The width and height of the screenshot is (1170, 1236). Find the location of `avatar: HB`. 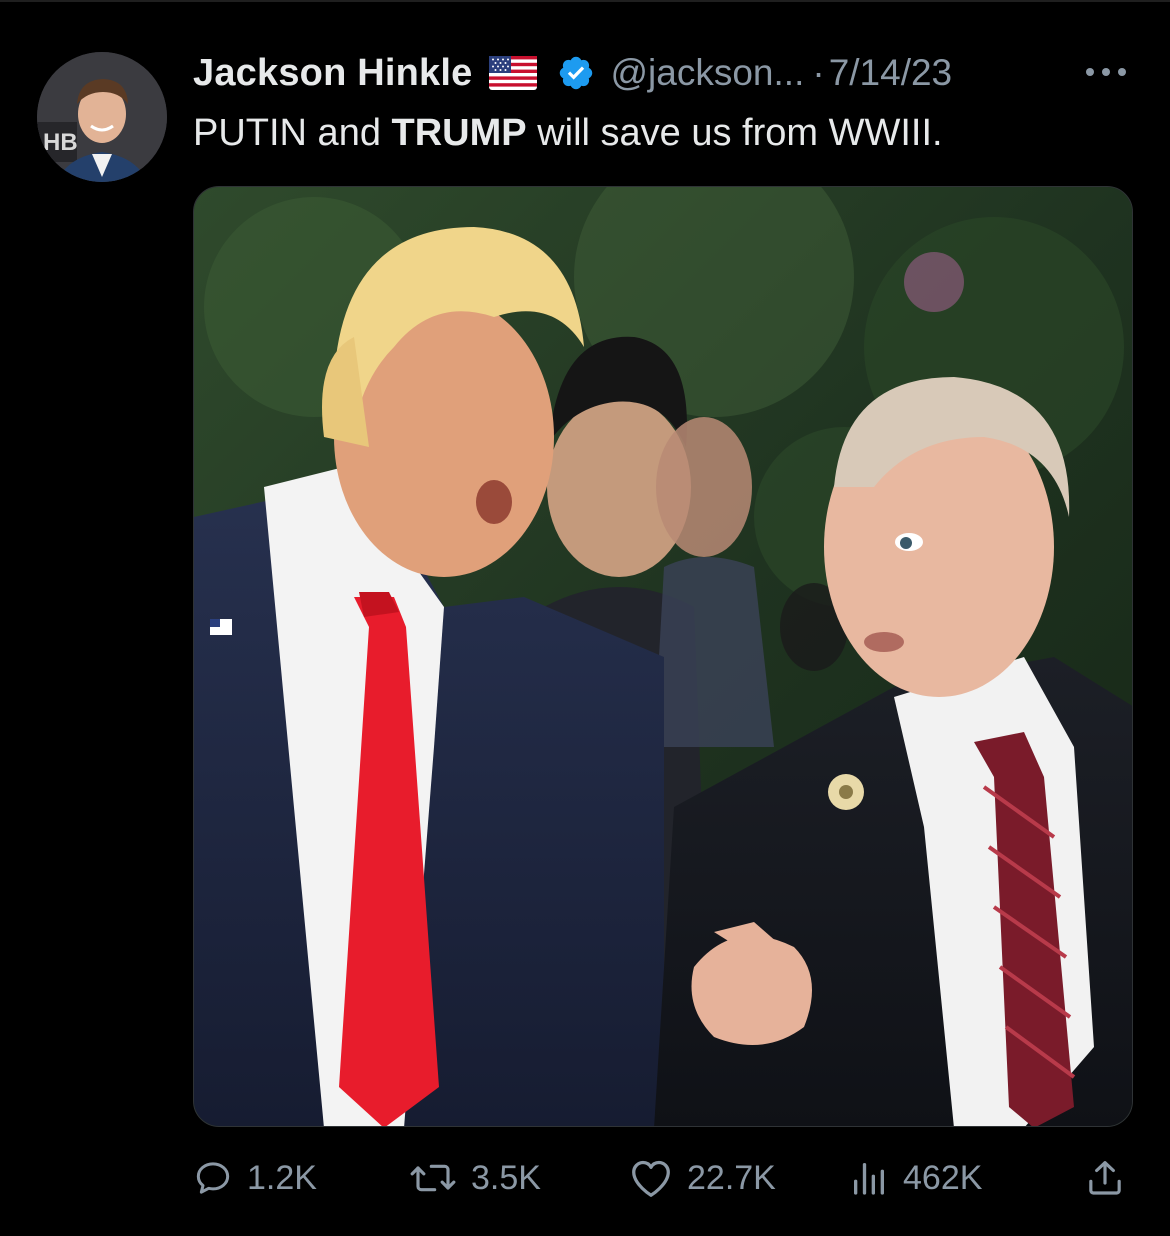

avatar: HB is located at coordinates (102, 117).